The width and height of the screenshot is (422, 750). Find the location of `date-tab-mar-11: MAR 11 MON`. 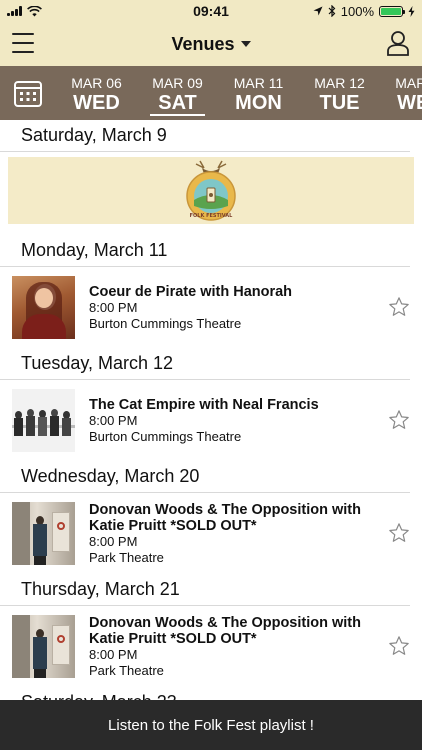

date-tab-mar-11: MAR 11 MON is located at coordinates (258, 93).